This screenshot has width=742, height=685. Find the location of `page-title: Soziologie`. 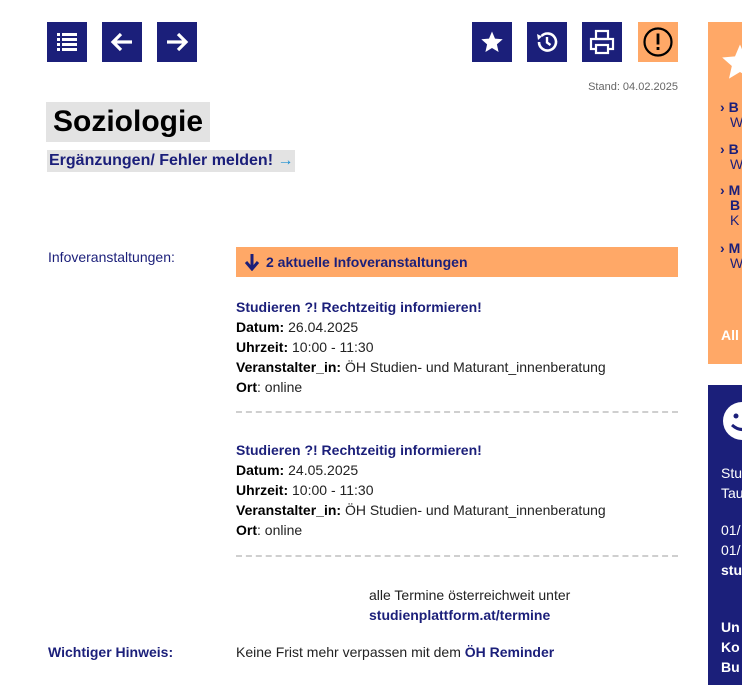

page-title: Soziologie is located at coordinates (128, 122).